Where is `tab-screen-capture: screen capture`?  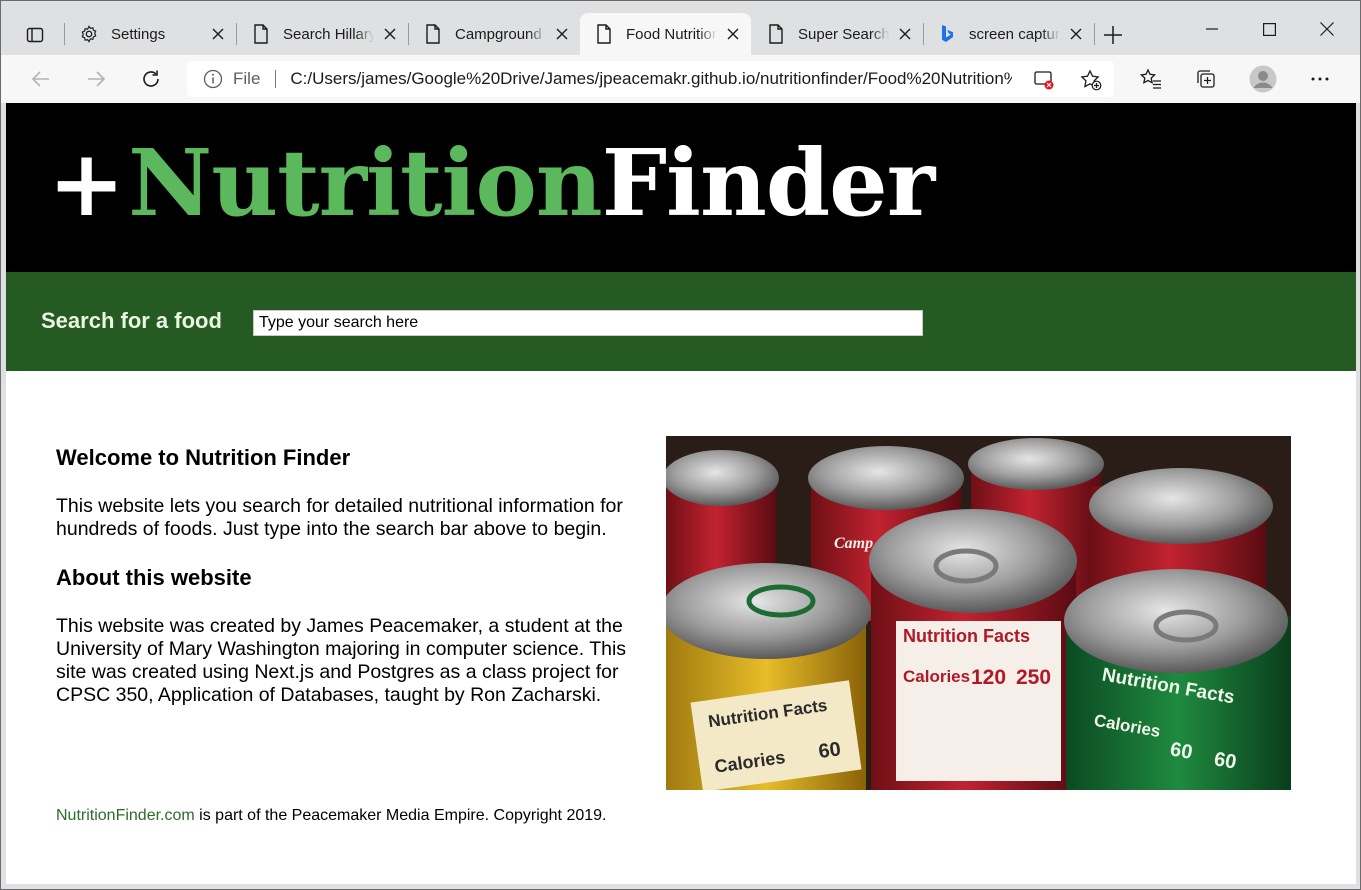
tab-screen-capture: screen capture is located at coordinates (1009, 34).